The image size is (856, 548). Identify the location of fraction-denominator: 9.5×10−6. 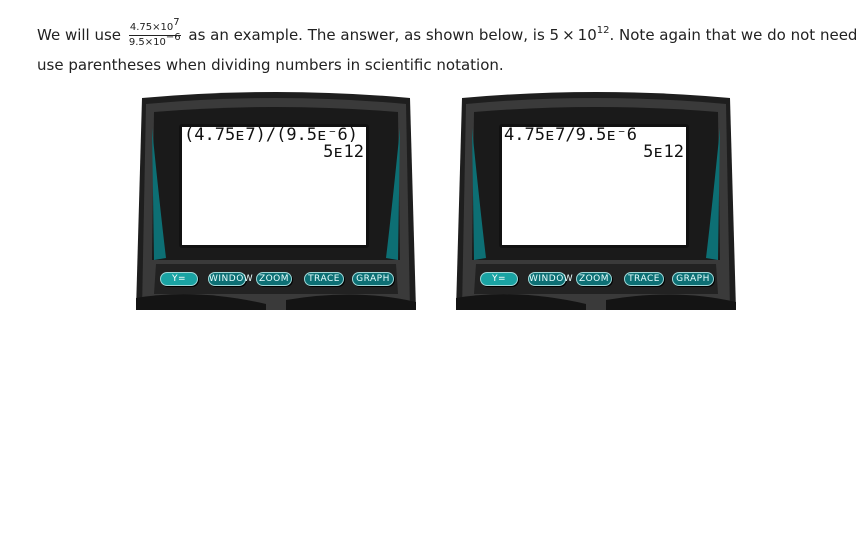
(154, 39).